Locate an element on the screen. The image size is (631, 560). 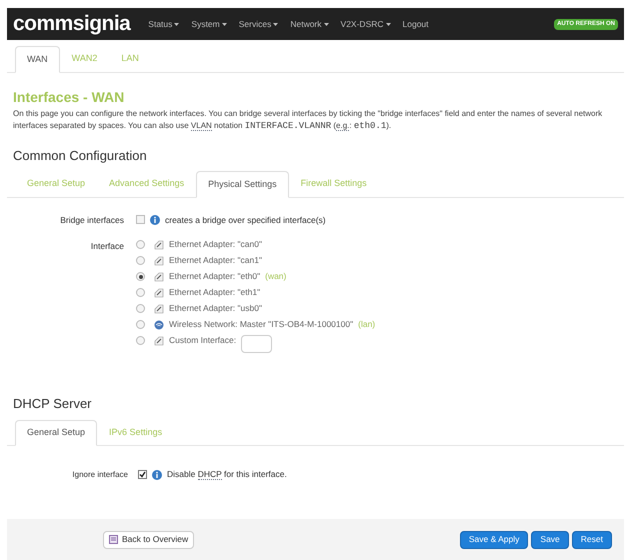
section-title: DHCP Server is located at coordinates (52, 404).